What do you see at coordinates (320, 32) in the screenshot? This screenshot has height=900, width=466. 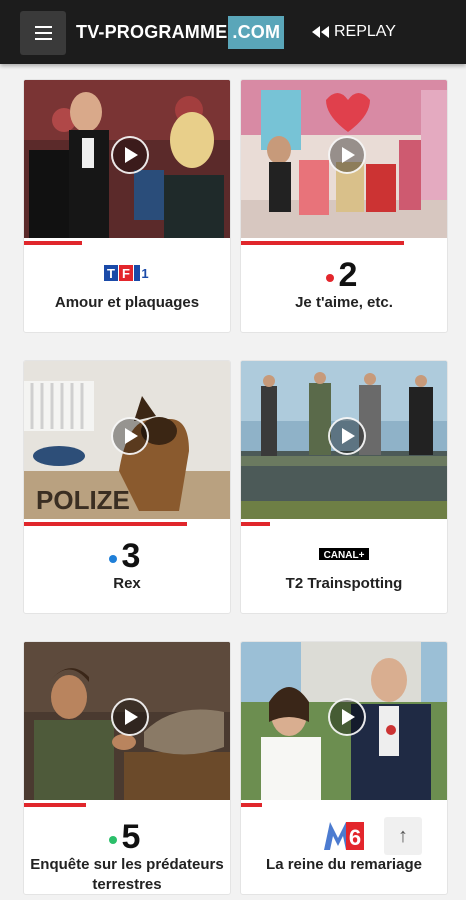 I see `rewind-icon` at bounding box center [320, 32].